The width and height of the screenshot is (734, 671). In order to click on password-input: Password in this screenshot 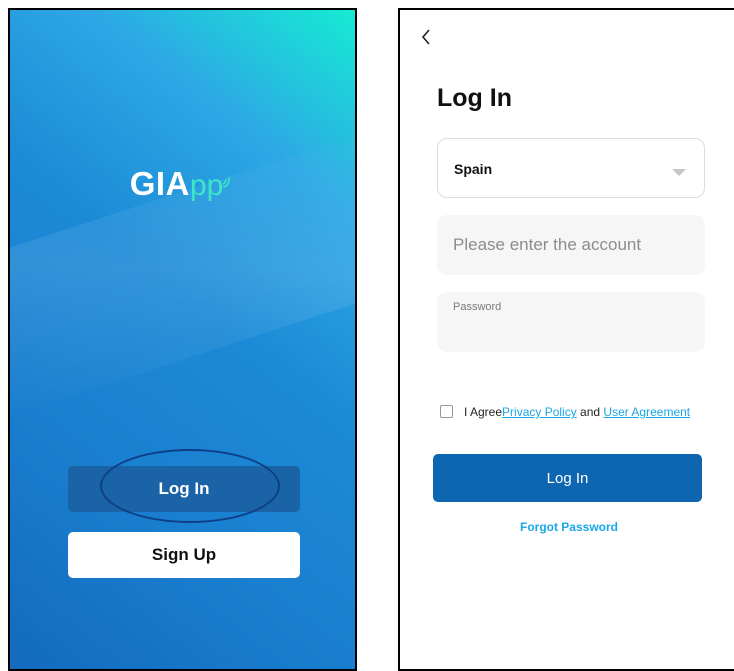, I will do `click(571, 322)`.